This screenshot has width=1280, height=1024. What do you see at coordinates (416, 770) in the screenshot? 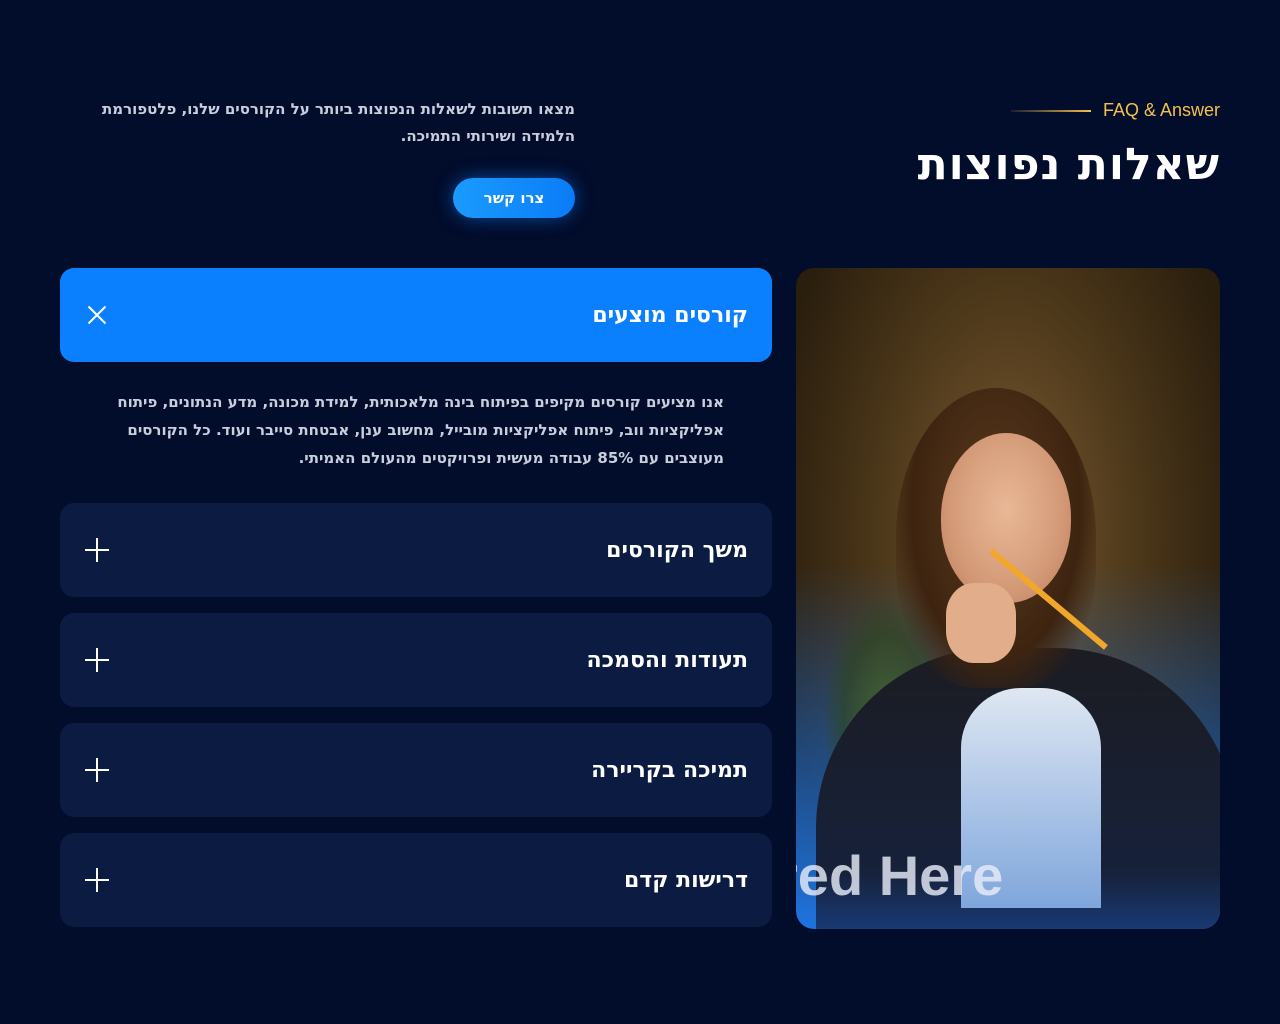
I see `faq-item-career-support: תמיכה בקריירה` at bounding box center [416, 770].